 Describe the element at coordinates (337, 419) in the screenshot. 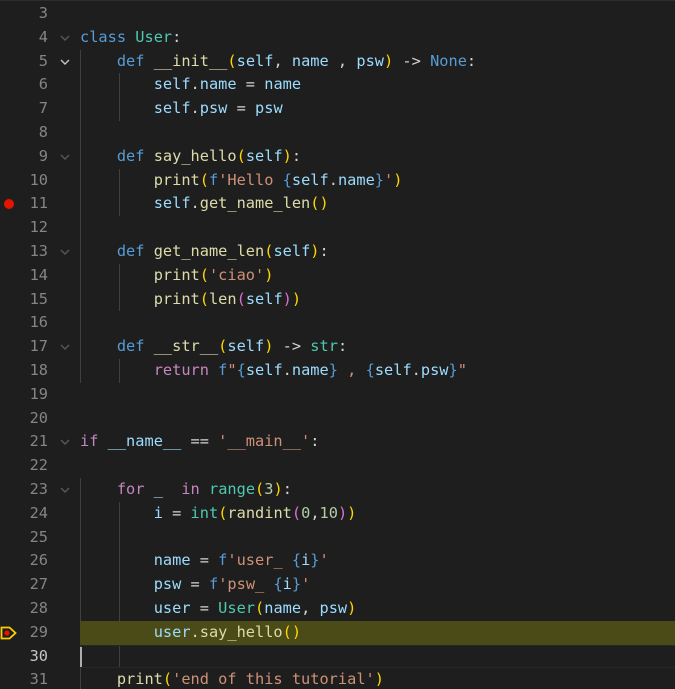

I see `code-line: 20` at that location.